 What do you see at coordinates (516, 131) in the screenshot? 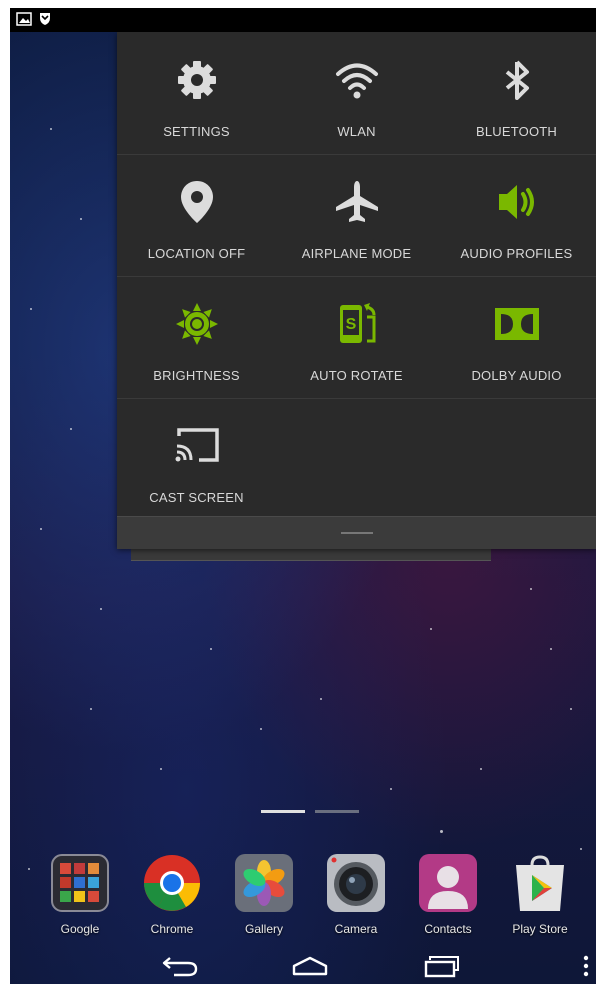
I see `tile-label: BLUETOOTH` at bounding box center [516, 131].